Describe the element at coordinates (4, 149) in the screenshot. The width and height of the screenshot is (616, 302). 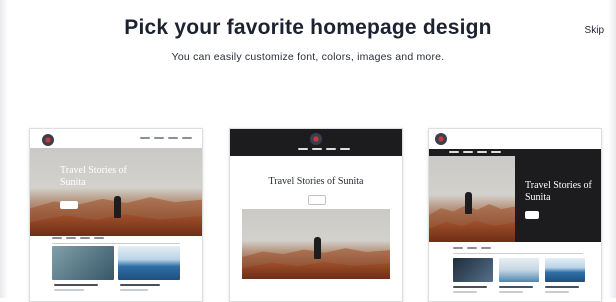
I see `left-edge-shadow` at that location.